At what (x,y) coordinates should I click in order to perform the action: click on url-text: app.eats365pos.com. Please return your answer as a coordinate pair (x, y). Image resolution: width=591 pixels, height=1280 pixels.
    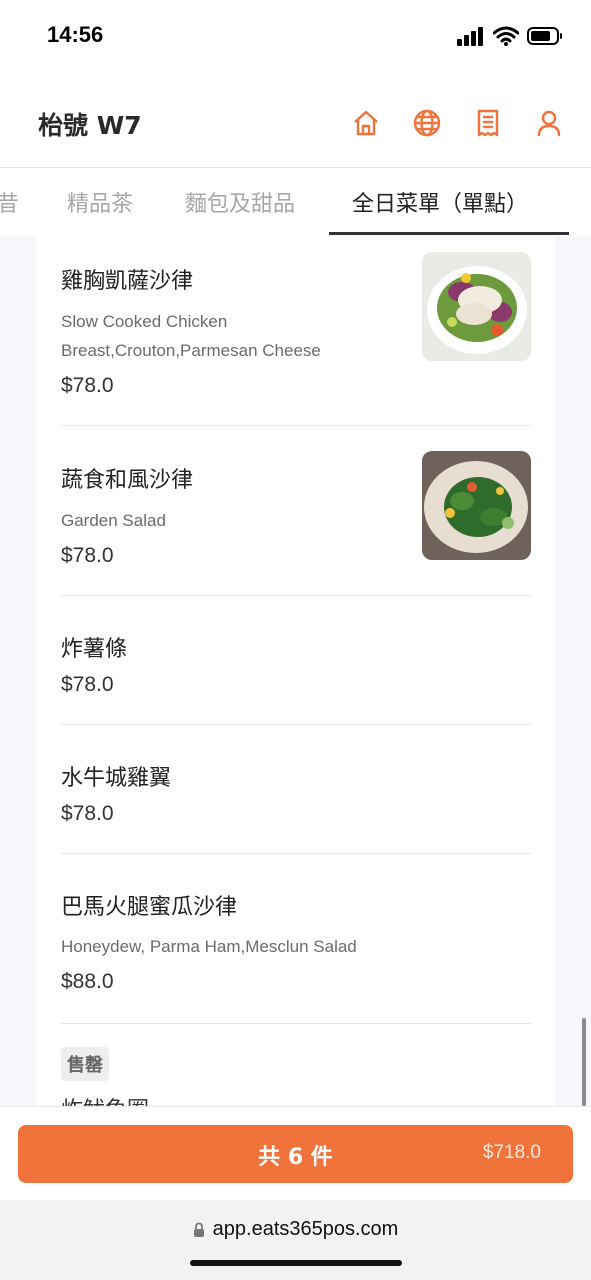
    Looking at the image, I should click on (305, 1229).